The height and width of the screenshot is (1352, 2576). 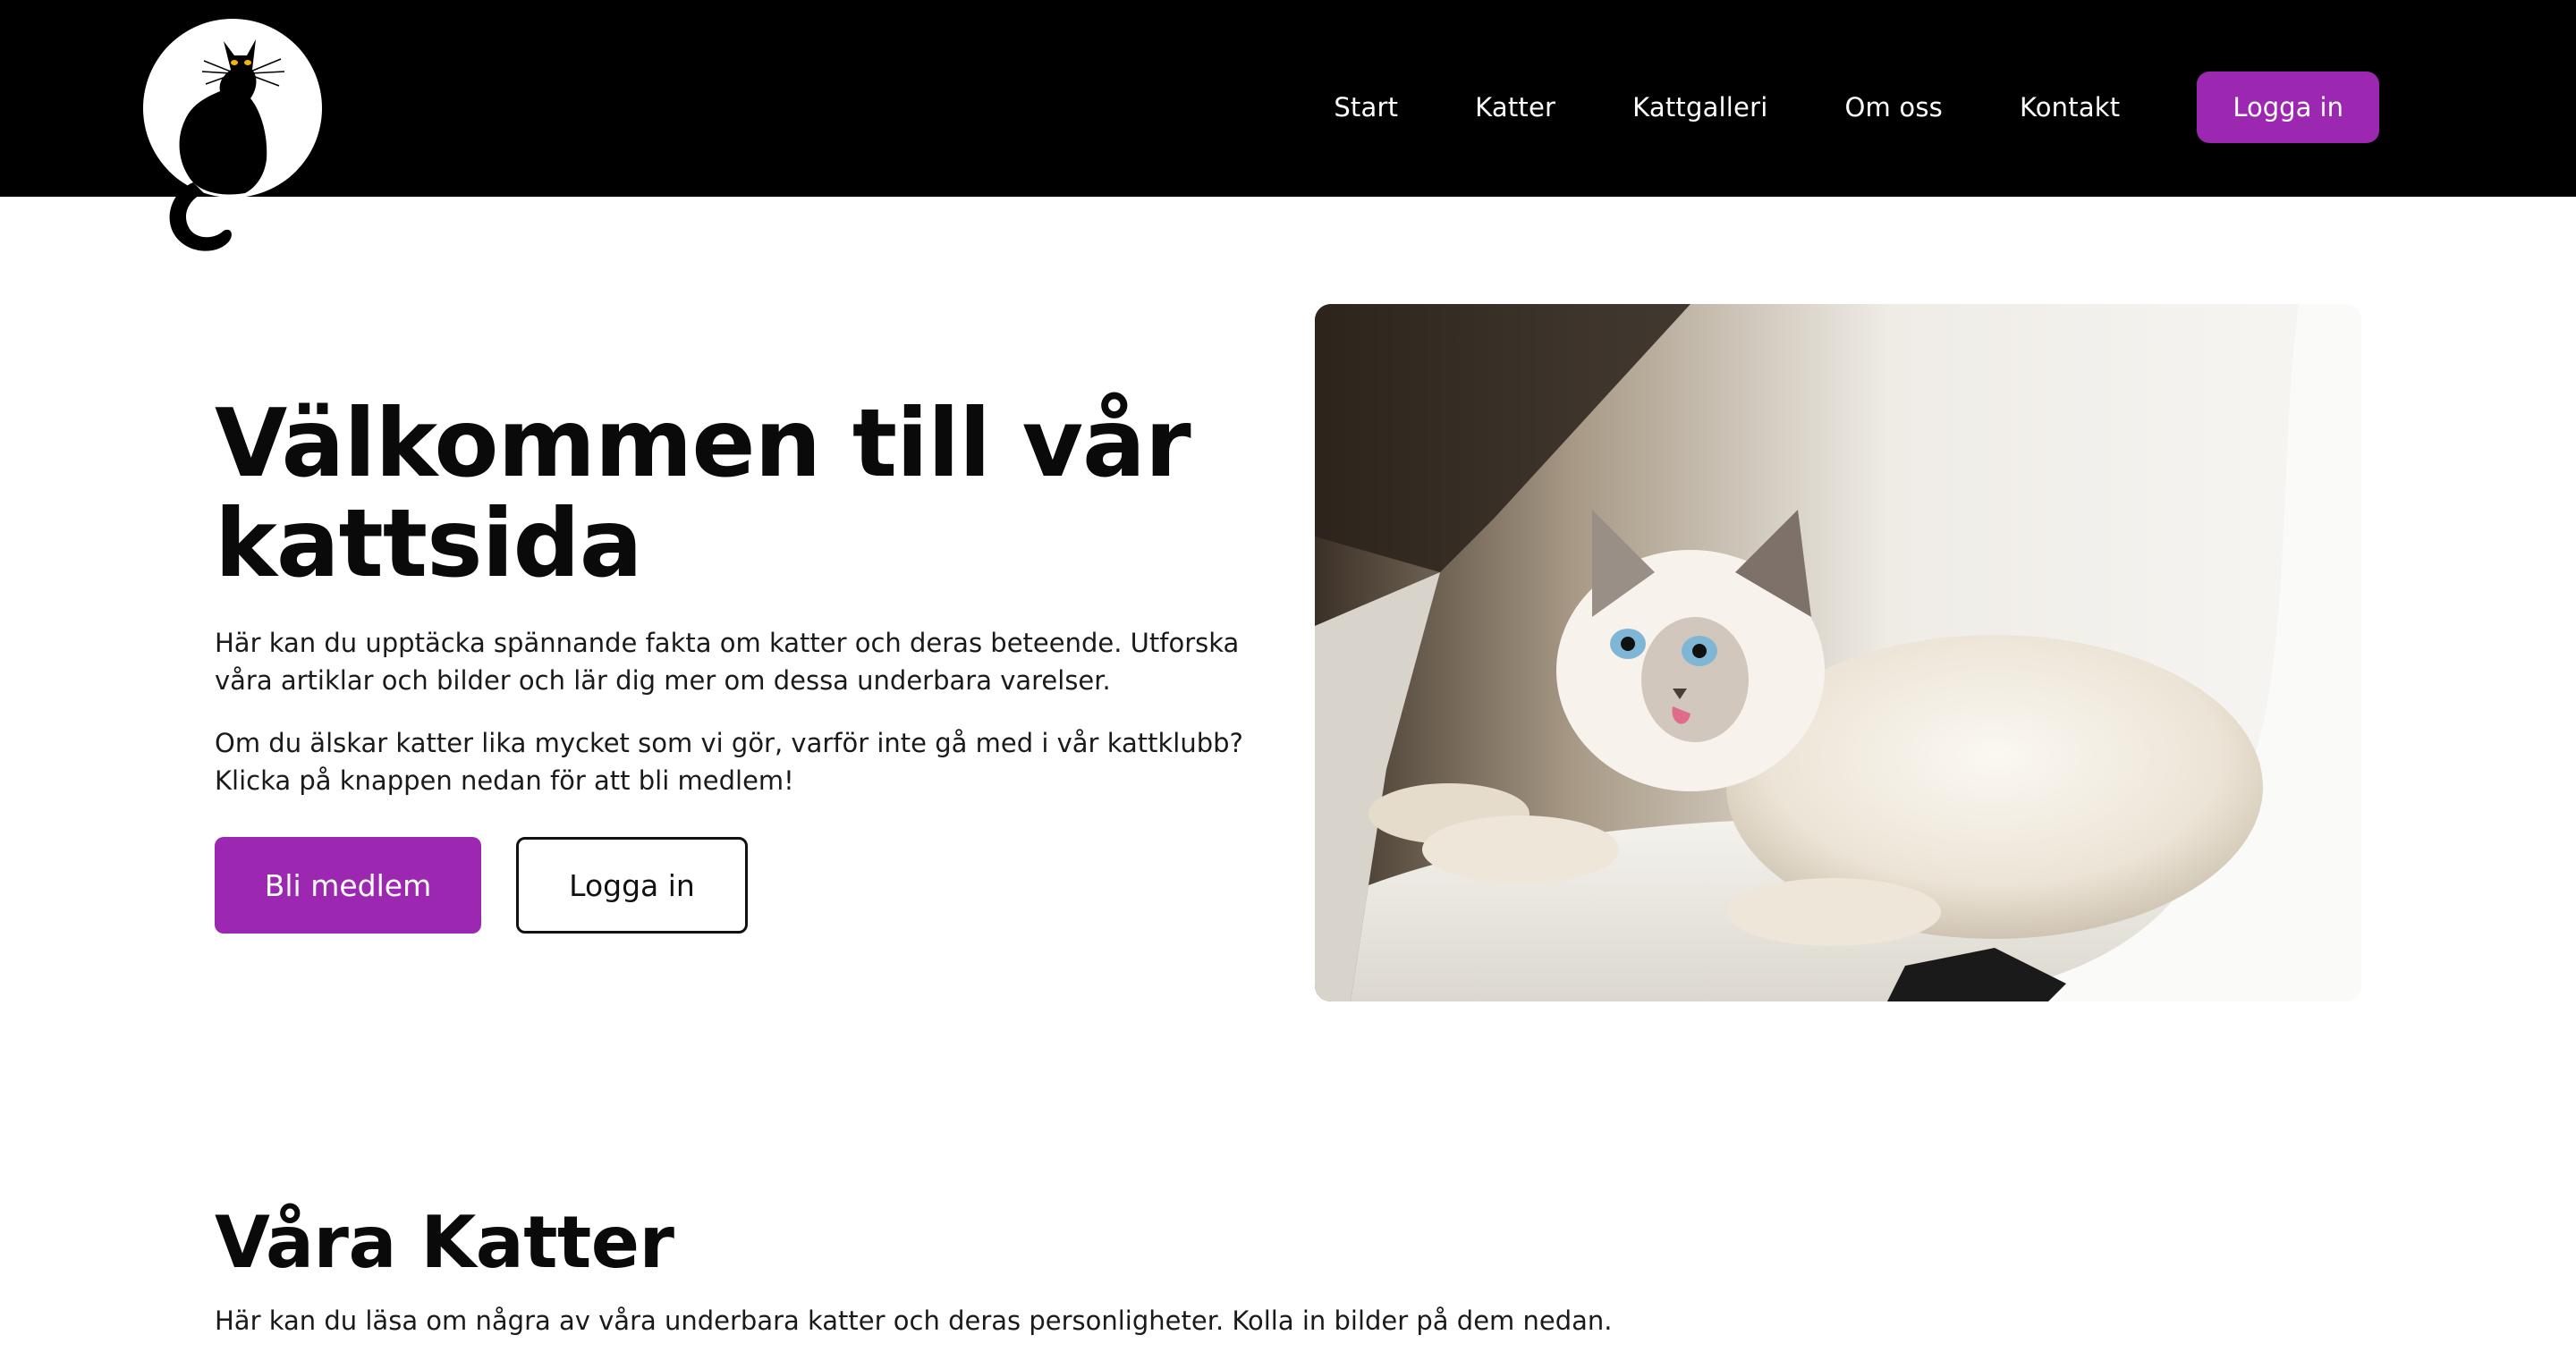 What do you see at coordinates (2288, 107) in the screenshot?
I see `header-login-button: Logga in` at bounding box center [2288, 107].